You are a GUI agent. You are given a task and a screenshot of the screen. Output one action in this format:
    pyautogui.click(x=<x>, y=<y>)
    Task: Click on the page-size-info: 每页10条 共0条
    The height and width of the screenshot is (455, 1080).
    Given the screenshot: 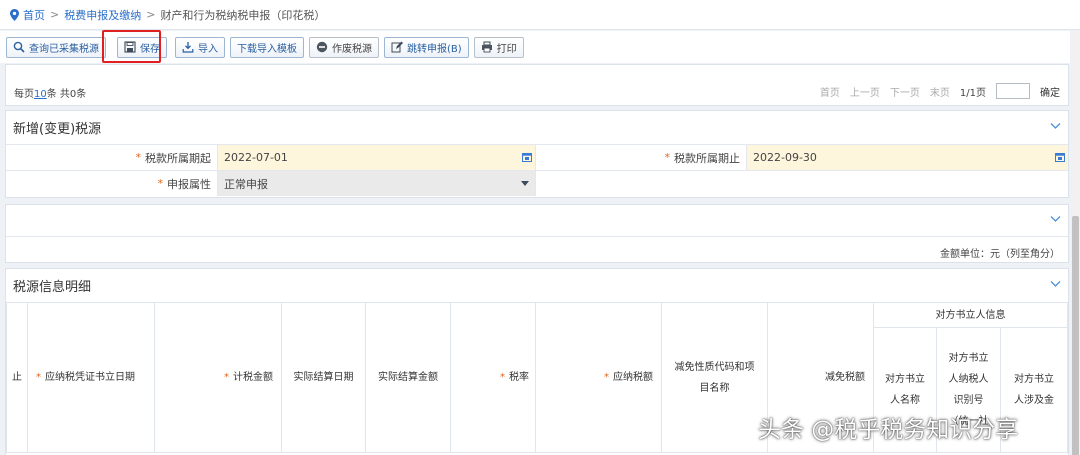 What is the action you would take?
    pyautogui.click(x=50, y=92)
    